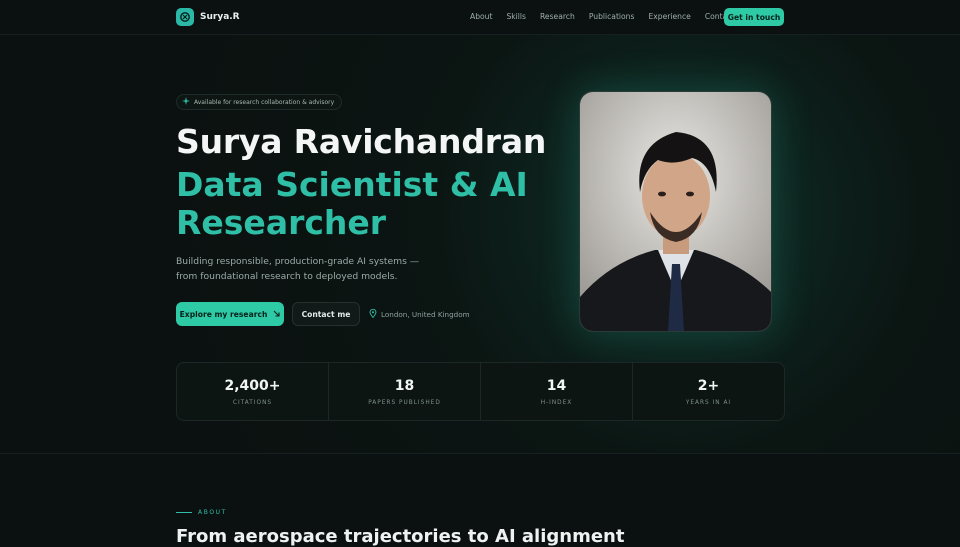 The width and height of the screenshot is (960, 547). Describe the element at coordinates (675, 211) in the screenshot. I see `profile-photo` at that location.